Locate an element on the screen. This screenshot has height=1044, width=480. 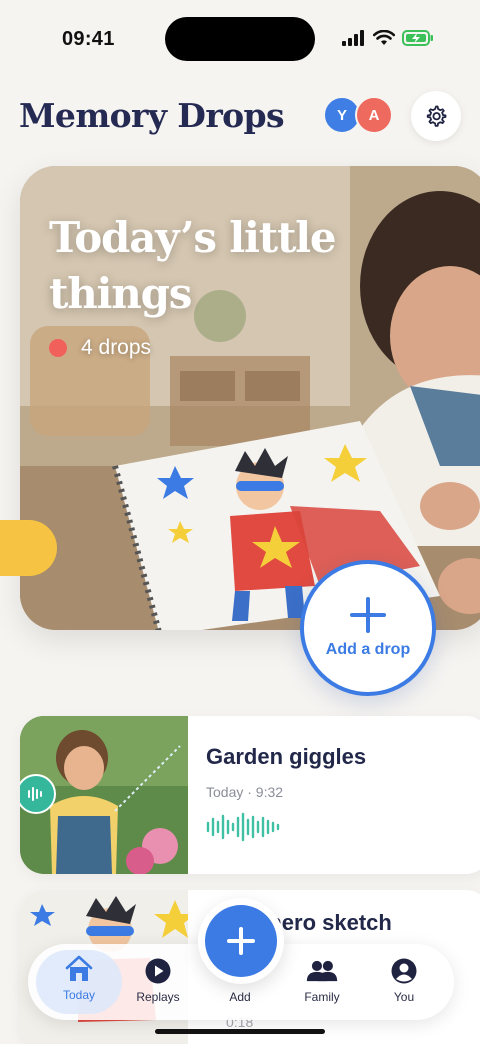
status-icons is located at coordinates (388, 38).